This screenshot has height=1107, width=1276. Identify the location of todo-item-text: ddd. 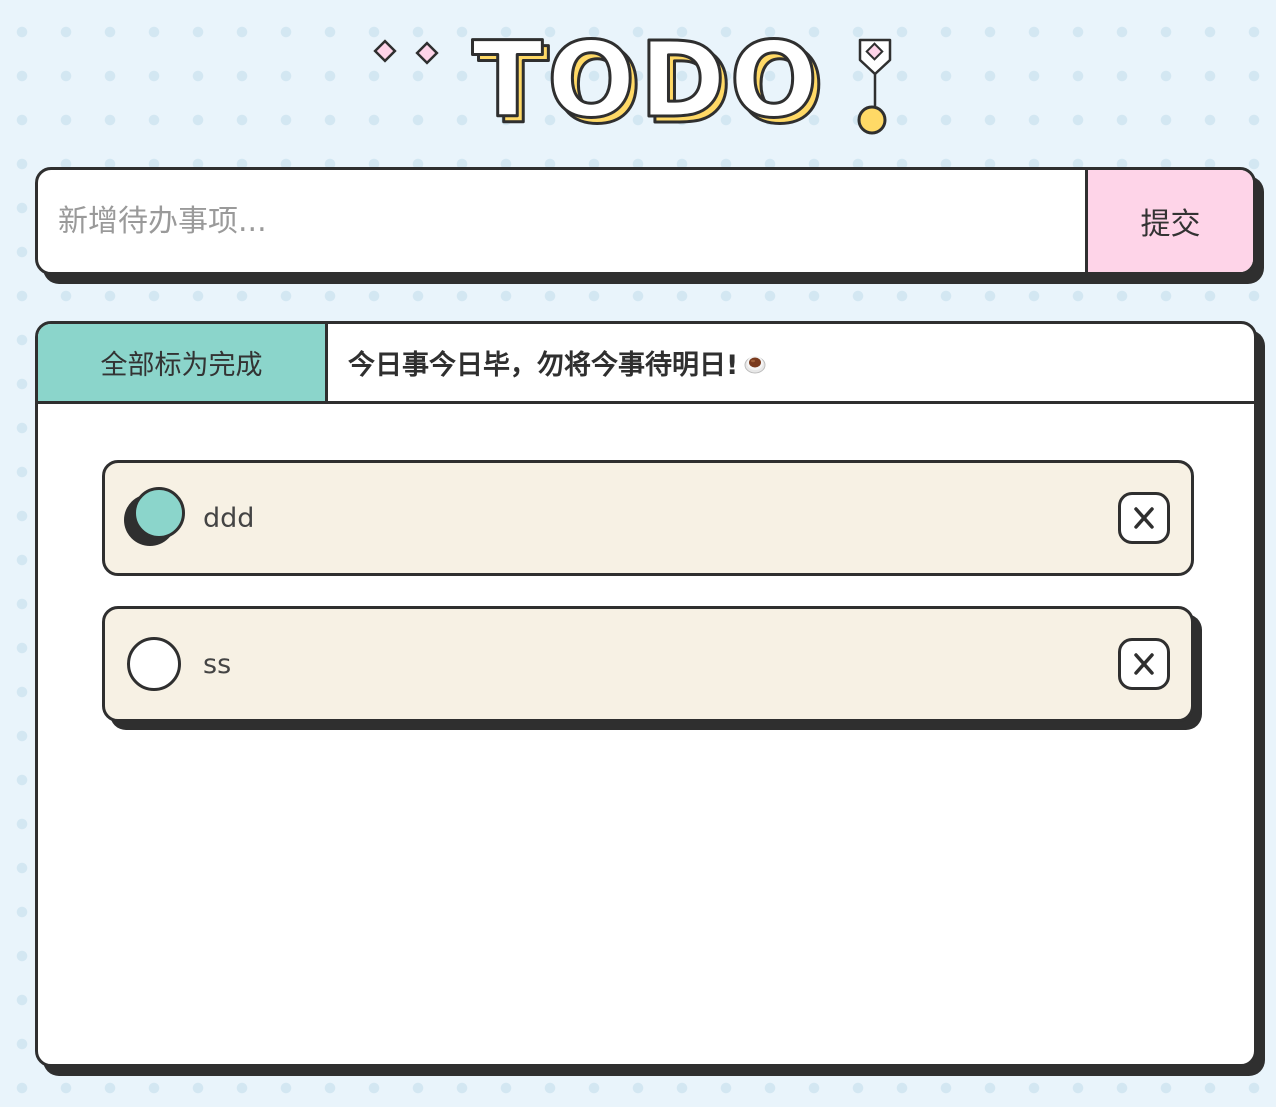
(229, 518).